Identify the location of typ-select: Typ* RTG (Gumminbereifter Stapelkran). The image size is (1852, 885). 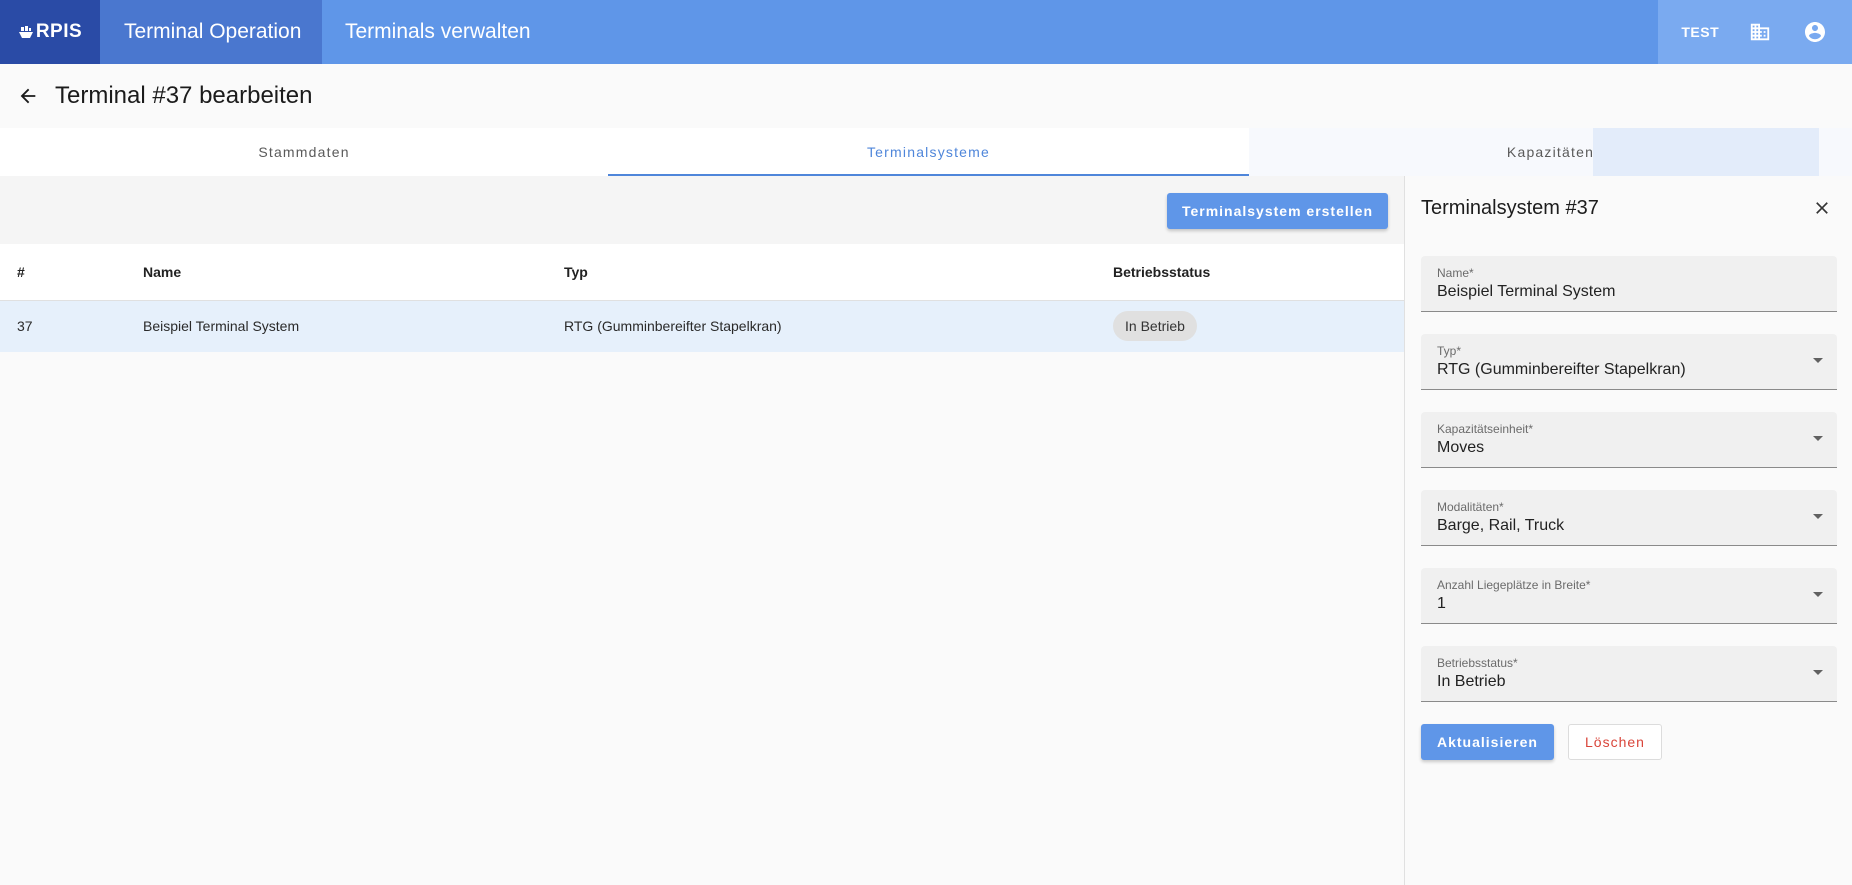
(1629, 362).